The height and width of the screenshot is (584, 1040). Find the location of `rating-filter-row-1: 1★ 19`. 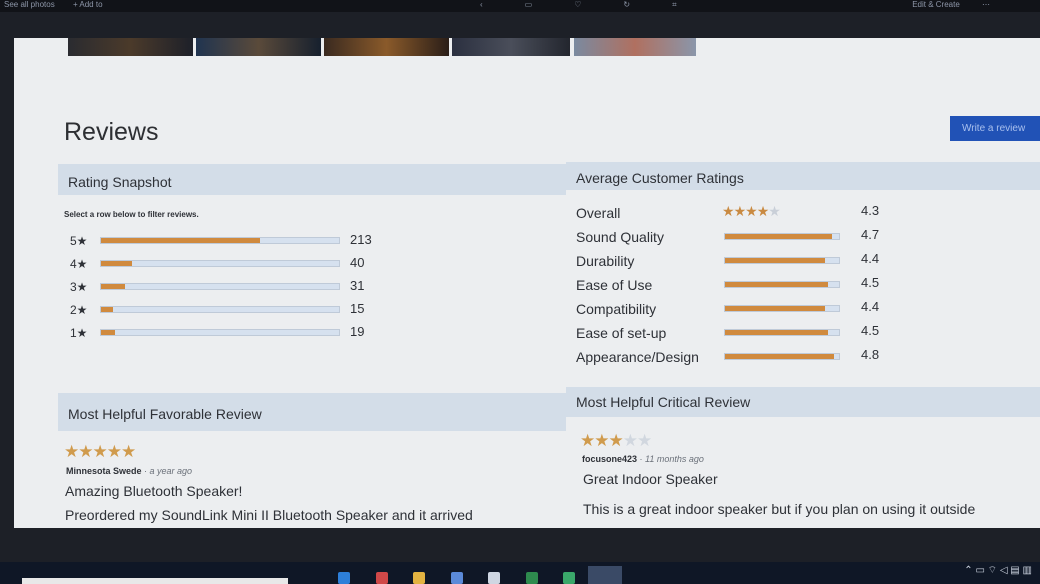

rating-filter-row-1: 1★ 19 is located at coordinates (219, 332).